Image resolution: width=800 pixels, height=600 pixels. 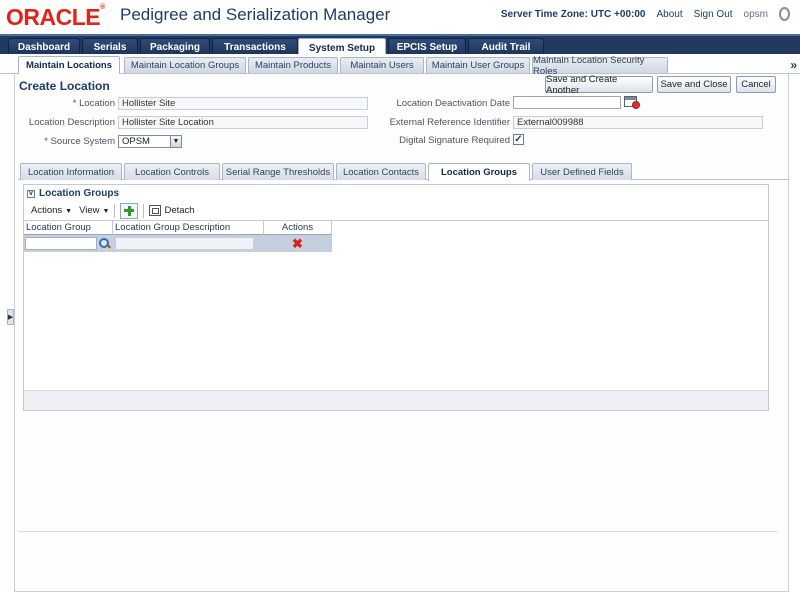 What do you see at coordinates (61, 243) in the screenshot?
I see `location-group-input` at bounding box center [61, 243].